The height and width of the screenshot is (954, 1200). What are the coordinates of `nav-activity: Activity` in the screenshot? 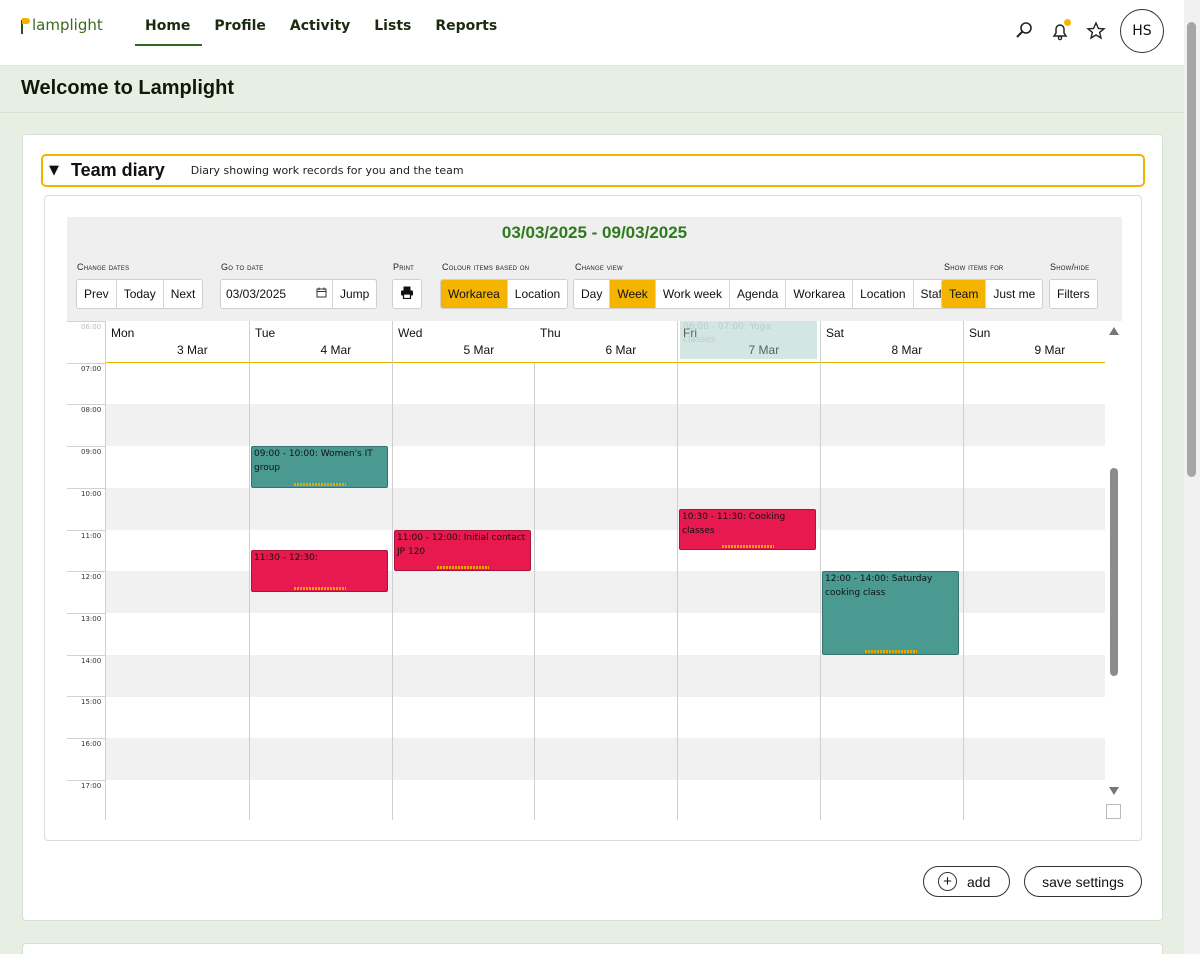 It's located at (320, 32).